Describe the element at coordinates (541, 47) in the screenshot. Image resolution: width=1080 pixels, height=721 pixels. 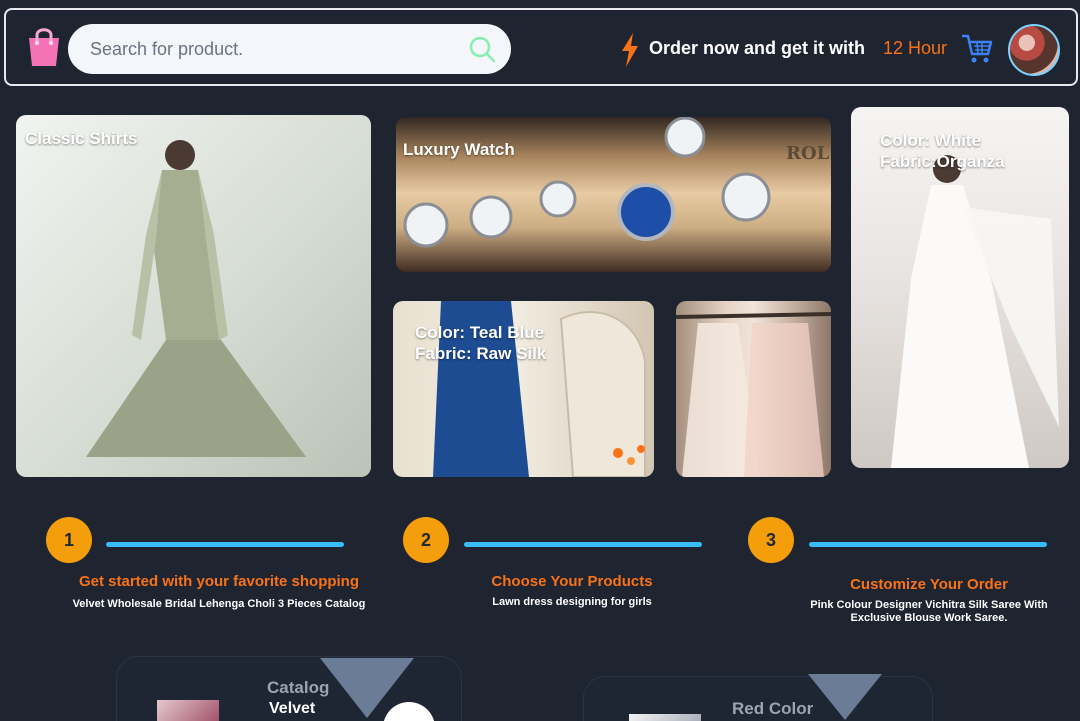
I see `top-header: Order now and get it with 12 Hour` at that location.